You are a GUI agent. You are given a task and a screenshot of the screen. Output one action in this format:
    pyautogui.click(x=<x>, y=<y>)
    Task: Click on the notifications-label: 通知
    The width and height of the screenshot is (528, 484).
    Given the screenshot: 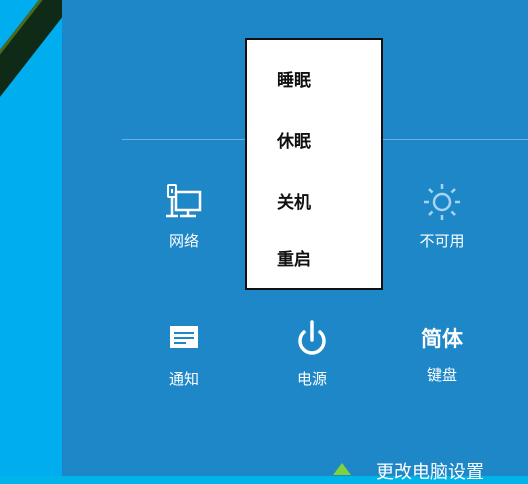 What is the action you would take?
    pyautogui.click(x=183, y=379)
    